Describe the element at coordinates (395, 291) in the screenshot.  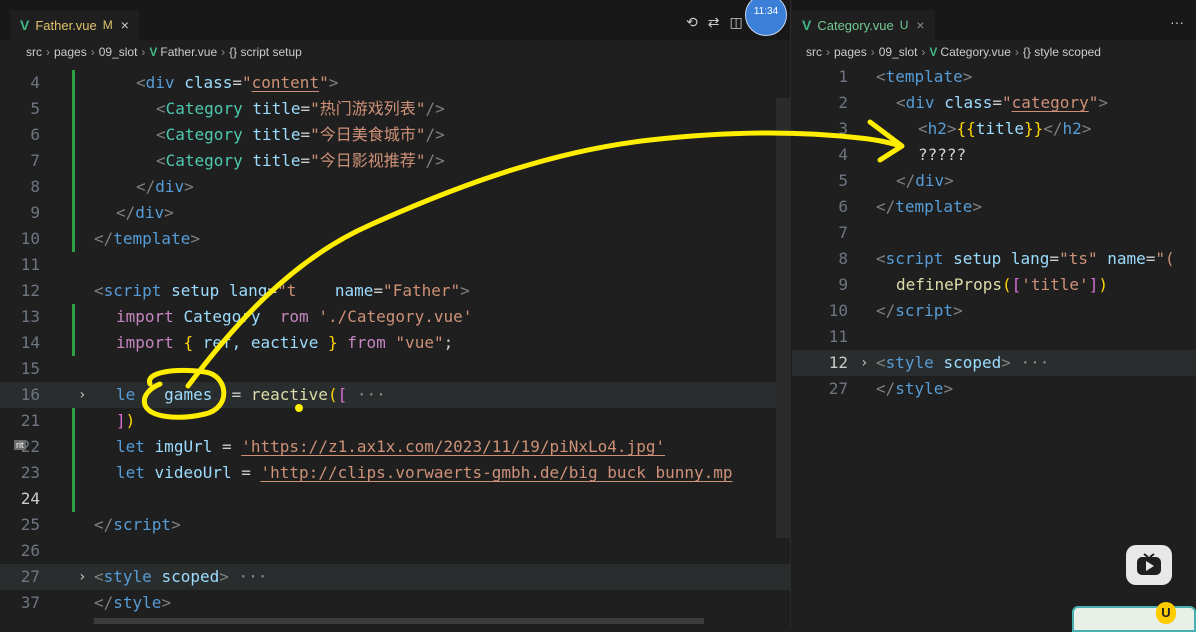
I see `code-line: 12 <script setup lang="t name="Father">` at that location.